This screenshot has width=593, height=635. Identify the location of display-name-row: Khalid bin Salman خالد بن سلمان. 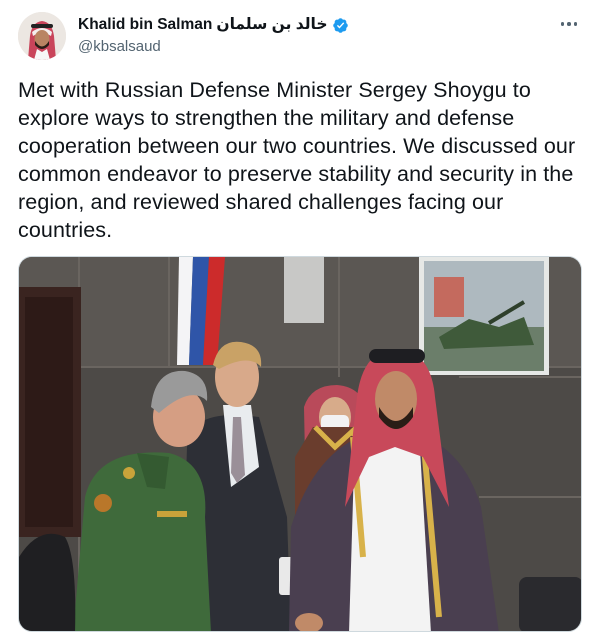
(213, 25).